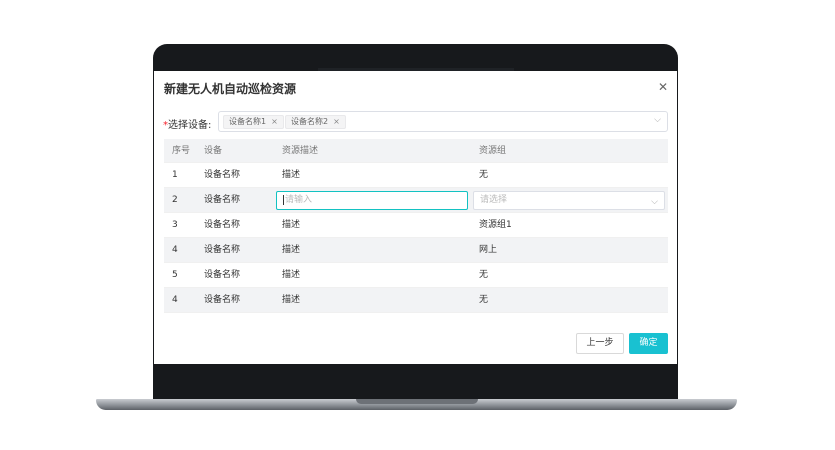 Image resolution: width=835 pixels, height=450 pixels. What do you see at coordinates (300, 151) in the screenshot?
I see `column-header-description: 资源描述` at bounding box center [300, 151].